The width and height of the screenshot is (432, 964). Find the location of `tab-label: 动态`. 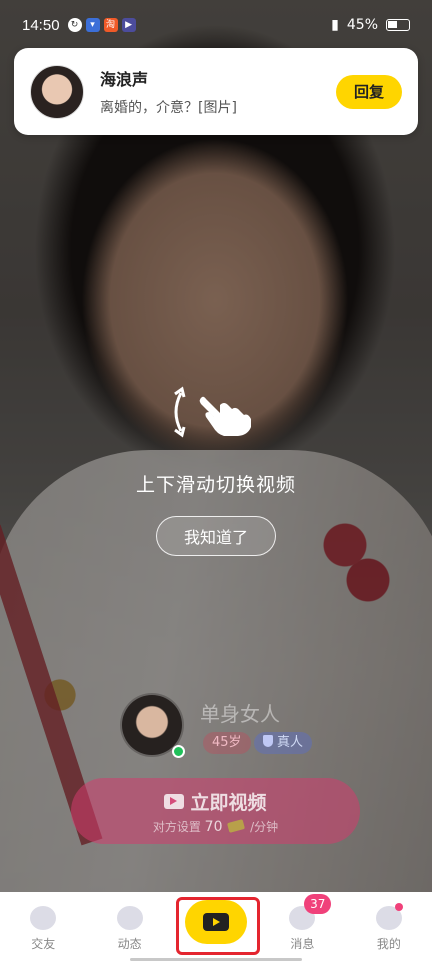

tab-label: 动态 is located at coordinates (129, 944).